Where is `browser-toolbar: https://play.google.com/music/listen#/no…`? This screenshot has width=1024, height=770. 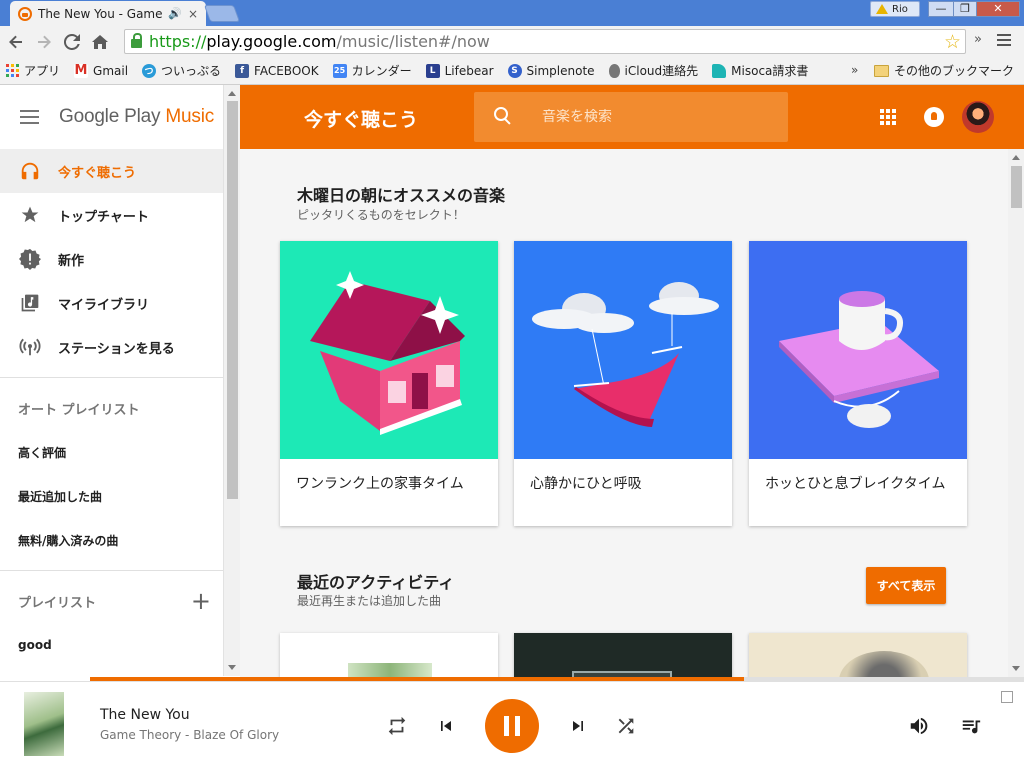
browser-toolbar: https://play.google.com/music/listen#/no… is located at coordinates (512, 41).